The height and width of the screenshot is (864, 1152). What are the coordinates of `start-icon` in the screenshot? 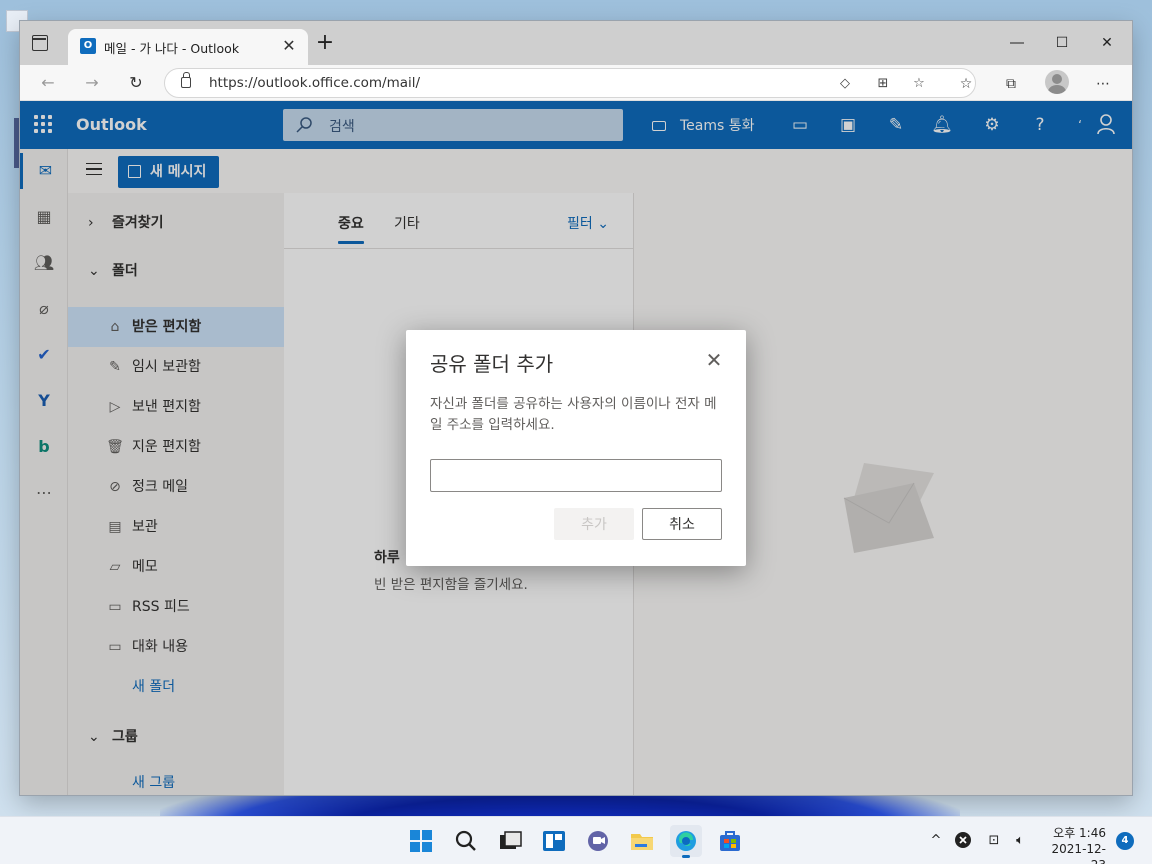 It's located at (421, 841).